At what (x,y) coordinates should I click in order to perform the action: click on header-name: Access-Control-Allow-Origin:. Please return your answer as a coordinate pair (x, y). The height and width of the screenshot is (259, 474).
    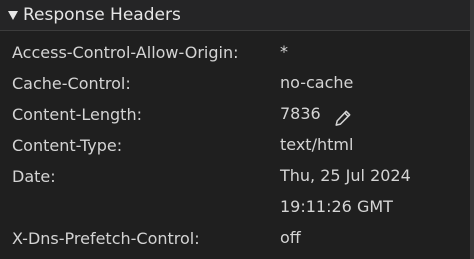
    Looking at the image, I should click on (125, 52).